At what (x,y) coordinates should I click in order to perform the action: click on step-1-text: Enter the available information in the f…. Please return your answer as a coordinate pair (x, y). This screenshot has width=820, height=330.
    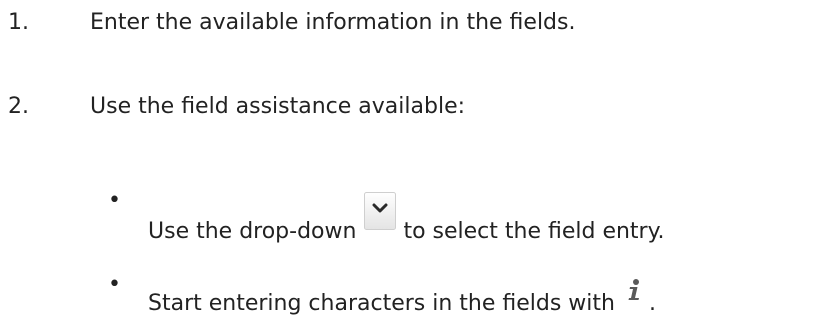
    Looking at the image, I should click on (333, 22).